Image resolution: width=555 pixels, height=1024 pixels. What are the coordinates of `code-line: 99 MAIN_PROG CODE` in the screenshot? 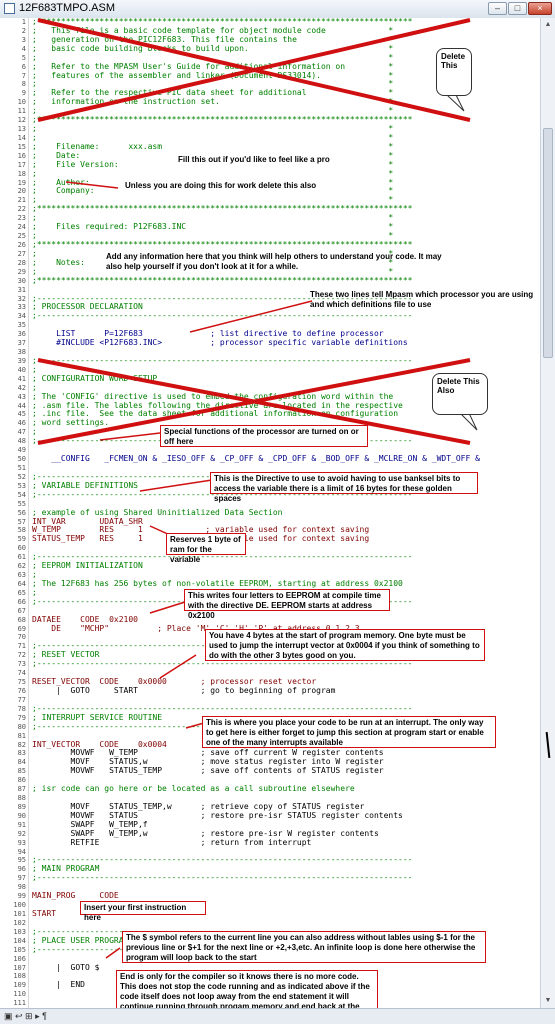 It's located at (270, 896).